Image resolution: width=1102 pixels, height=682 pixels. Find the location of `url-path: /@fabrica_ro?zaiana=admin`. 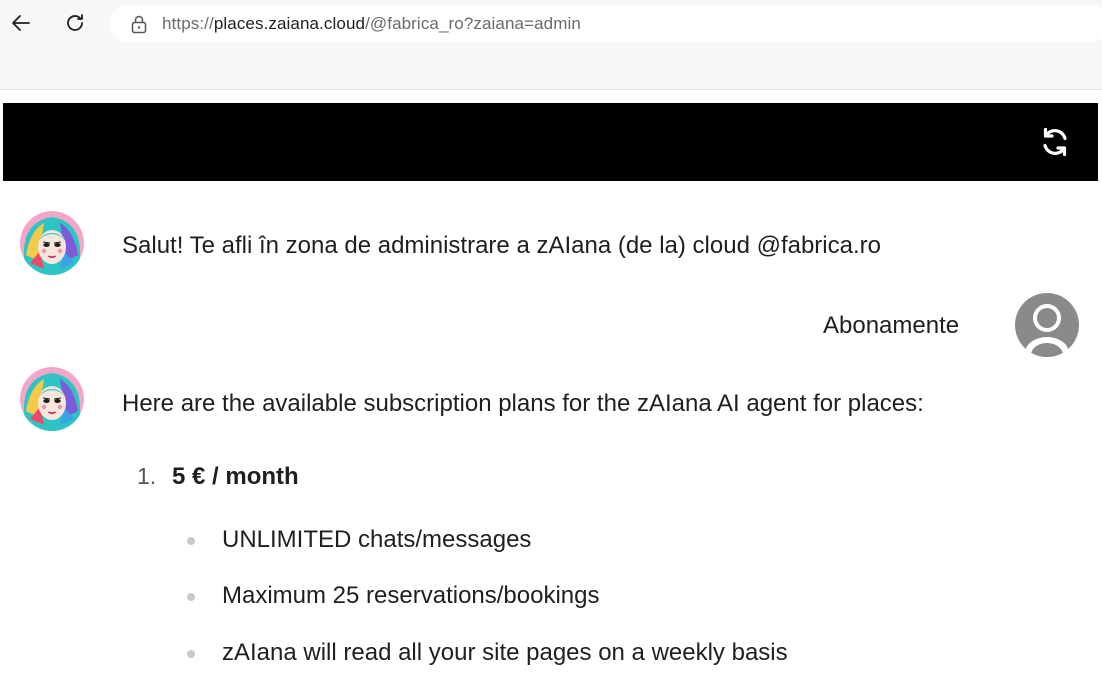

url-path: /@fabrica_ro?zaiana=admin is located at coordinates (473, 23).